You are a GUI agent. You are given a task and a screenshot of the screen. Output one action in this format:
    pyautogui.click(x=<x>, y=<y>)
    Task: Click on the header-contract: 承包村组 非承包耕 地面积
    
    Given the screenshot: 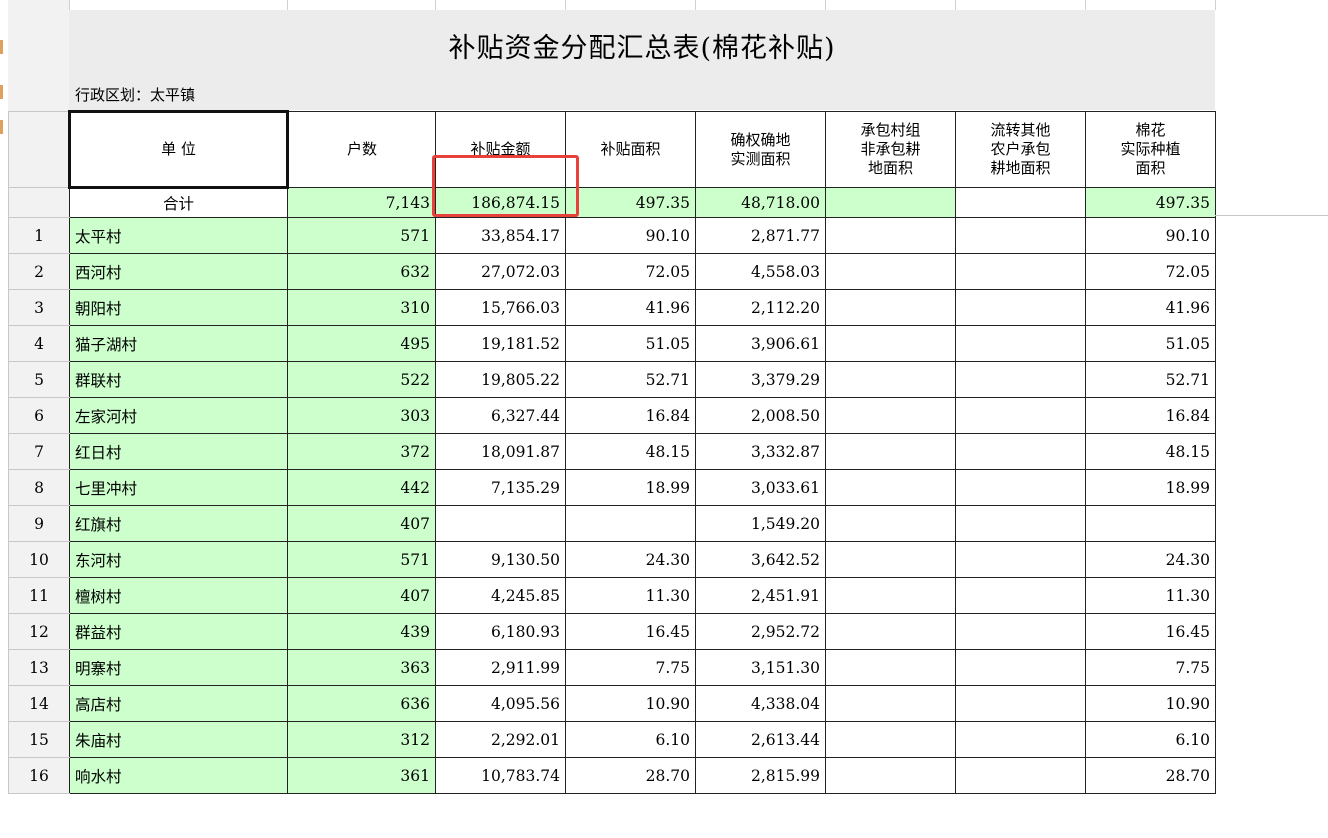 What is the action you would take?
    pyautogui.click(x=890, y=149)
    